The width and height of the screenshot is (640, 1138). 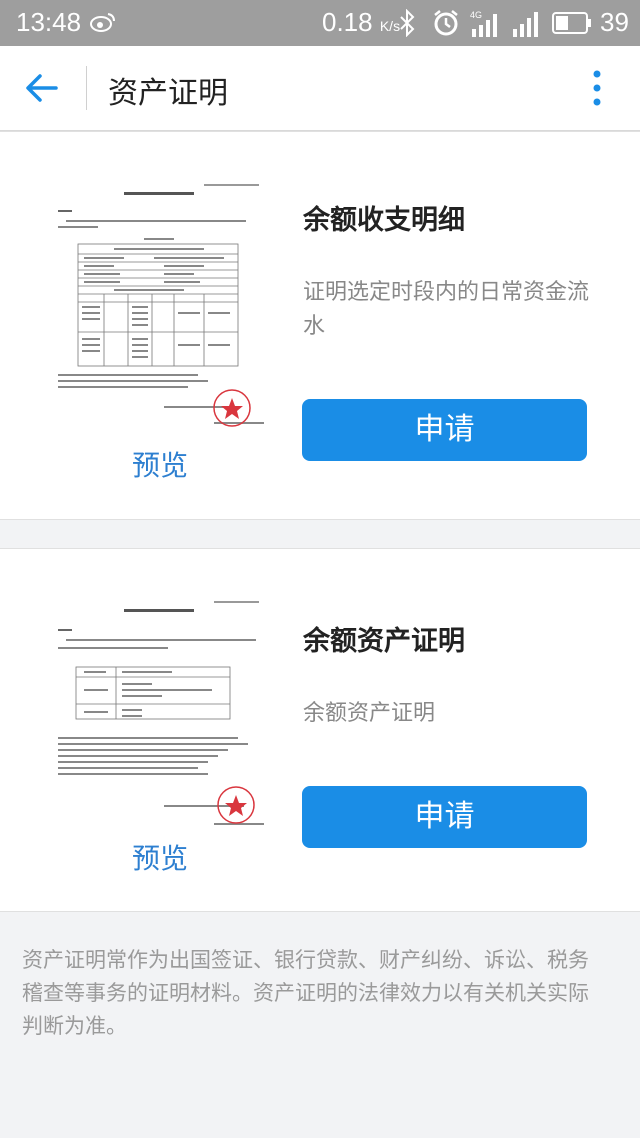 I want to click on balance-asset-preview-link: 预览, so click(x=160, y=857).